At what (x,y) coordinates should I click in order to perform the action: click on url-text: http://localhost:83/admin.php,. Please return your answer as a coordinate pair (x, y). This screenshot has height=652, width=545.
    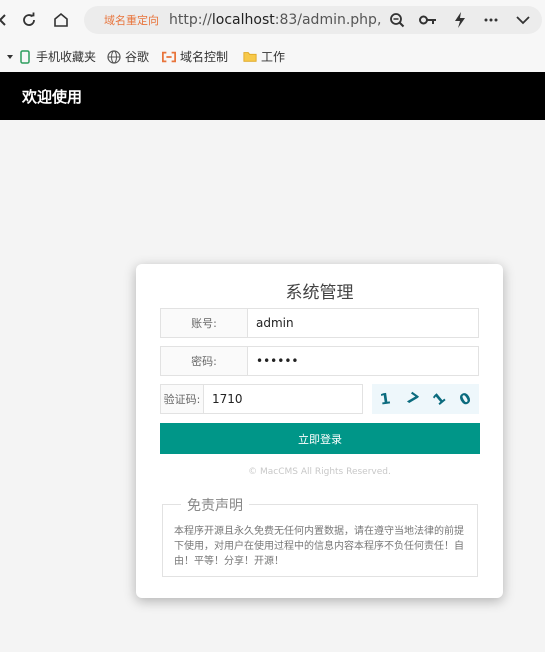
    Looking at the image, I should click on (275, 20).